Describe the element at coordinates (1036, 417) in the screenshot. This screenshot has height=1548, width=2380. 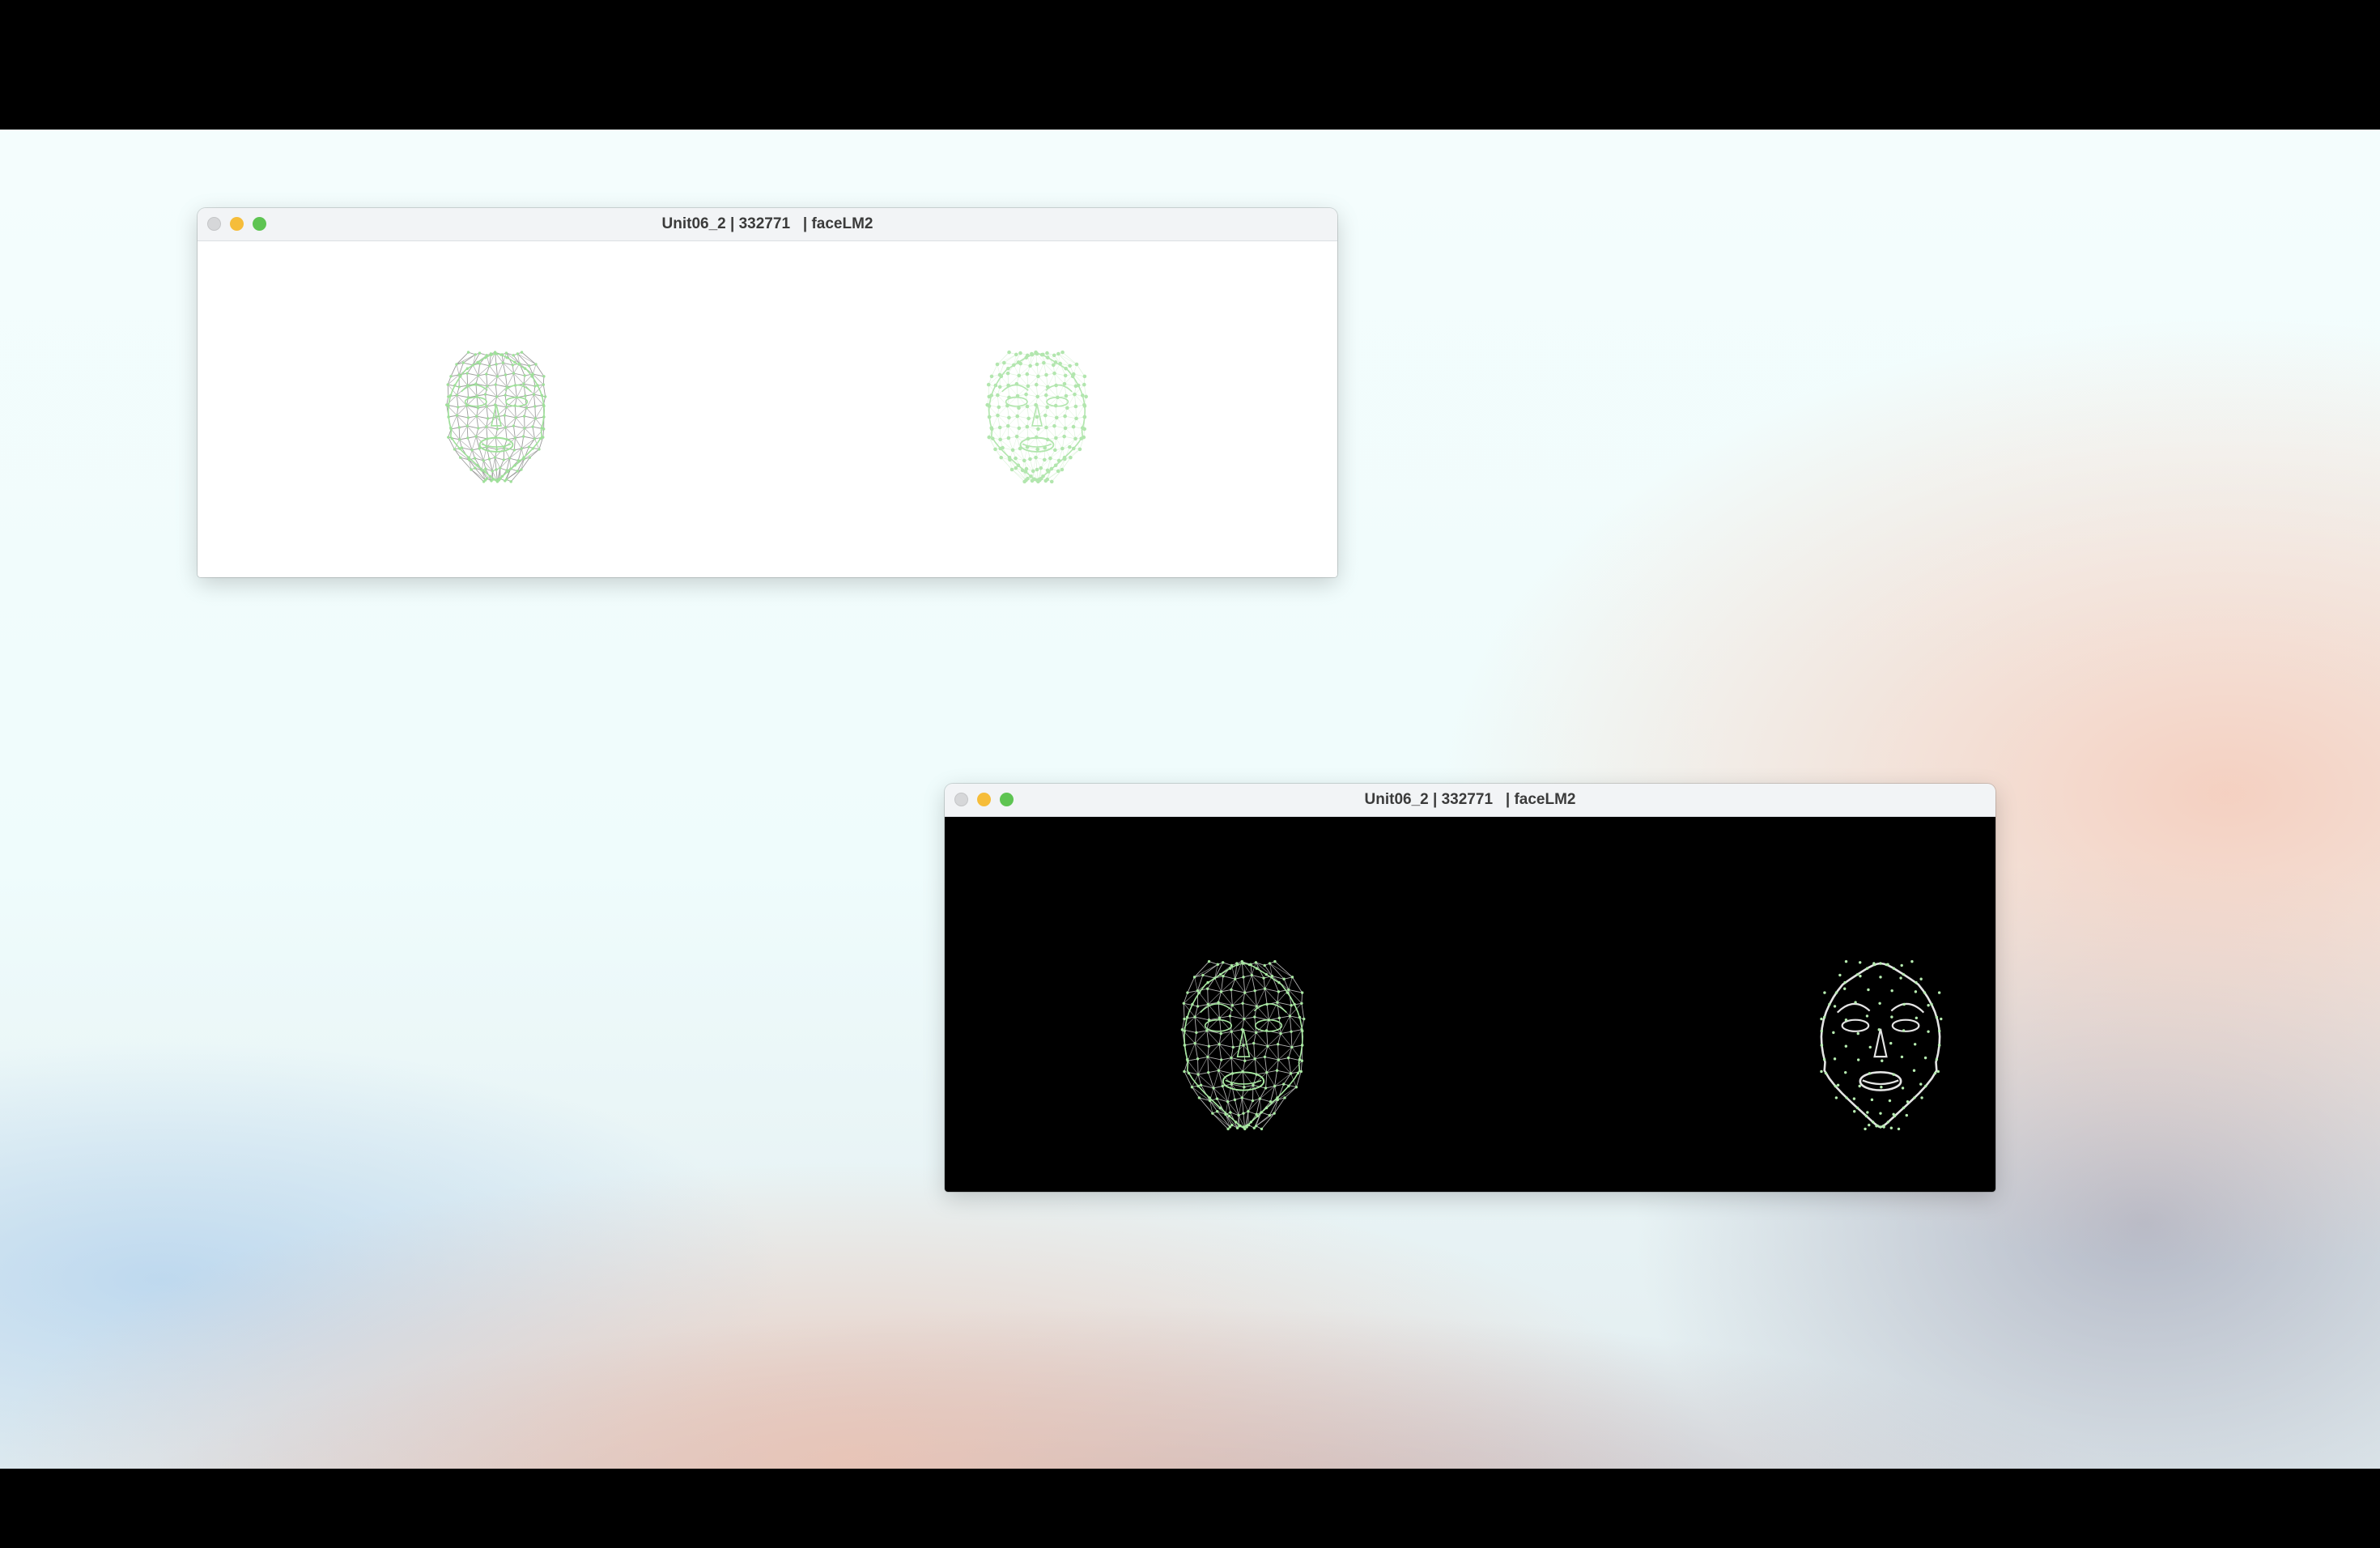
I see `face-mesh-landmarks` at that location.